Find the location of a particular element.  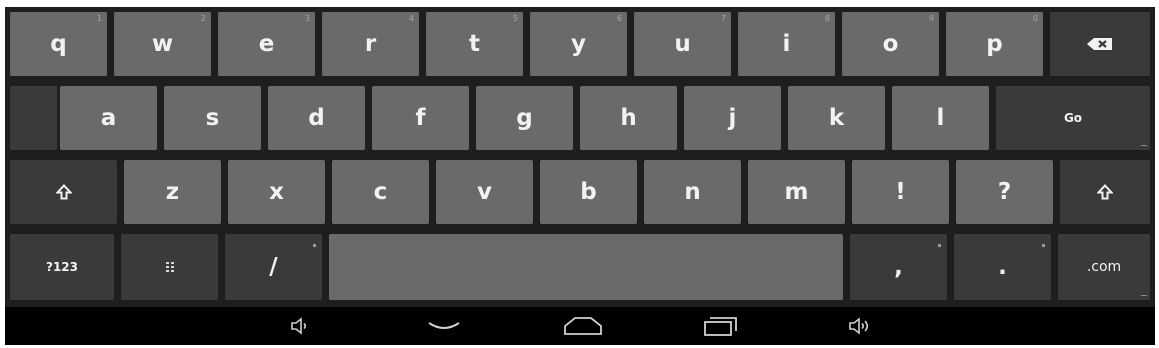

backspace-key is located at coordinates (1100, 44).